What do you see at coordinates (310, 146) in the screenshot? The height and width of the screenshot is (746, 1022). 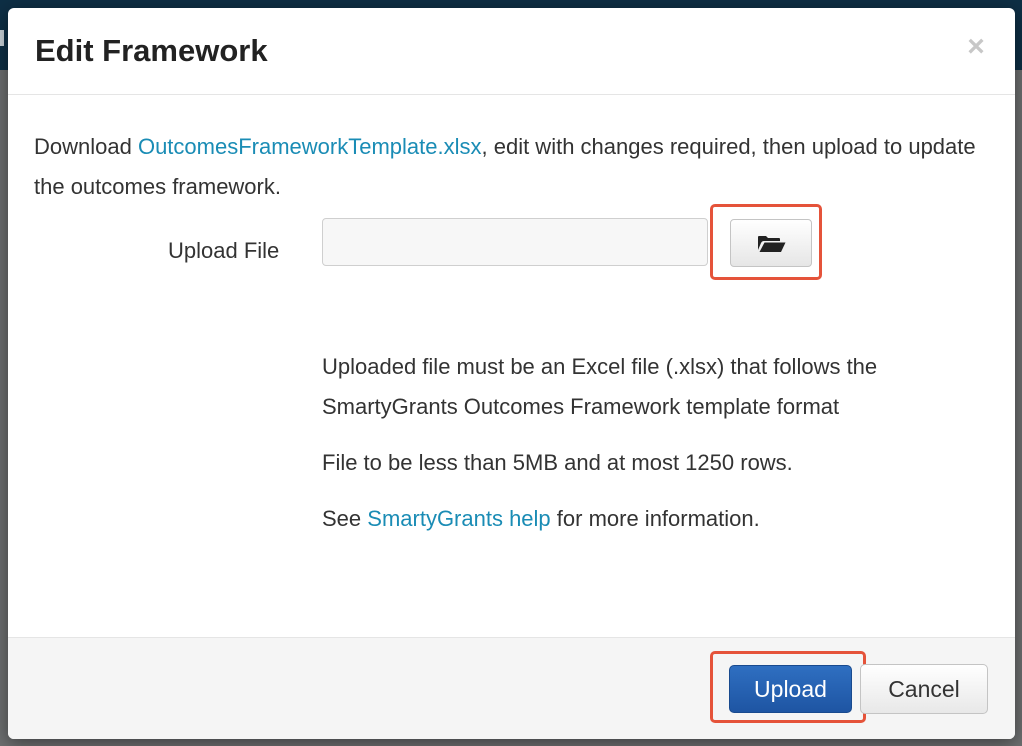 I see `template-download-link: OutcomesFrameworkTemplate.xlsx` at bounding box center [310, 146].